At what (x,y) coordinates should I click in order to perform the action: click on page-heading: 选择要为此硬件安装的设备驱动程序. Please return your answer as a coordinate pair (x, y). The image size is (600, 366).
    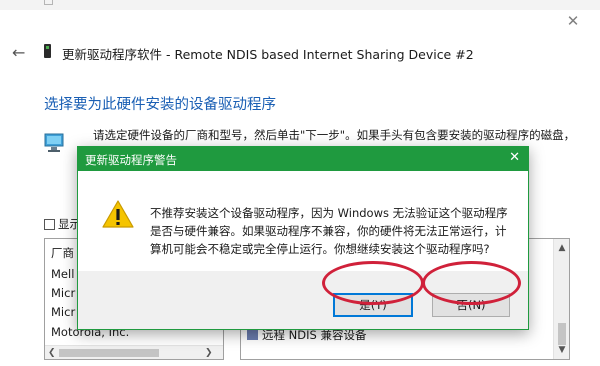
    Looking at the image, I should click on (160, 105).